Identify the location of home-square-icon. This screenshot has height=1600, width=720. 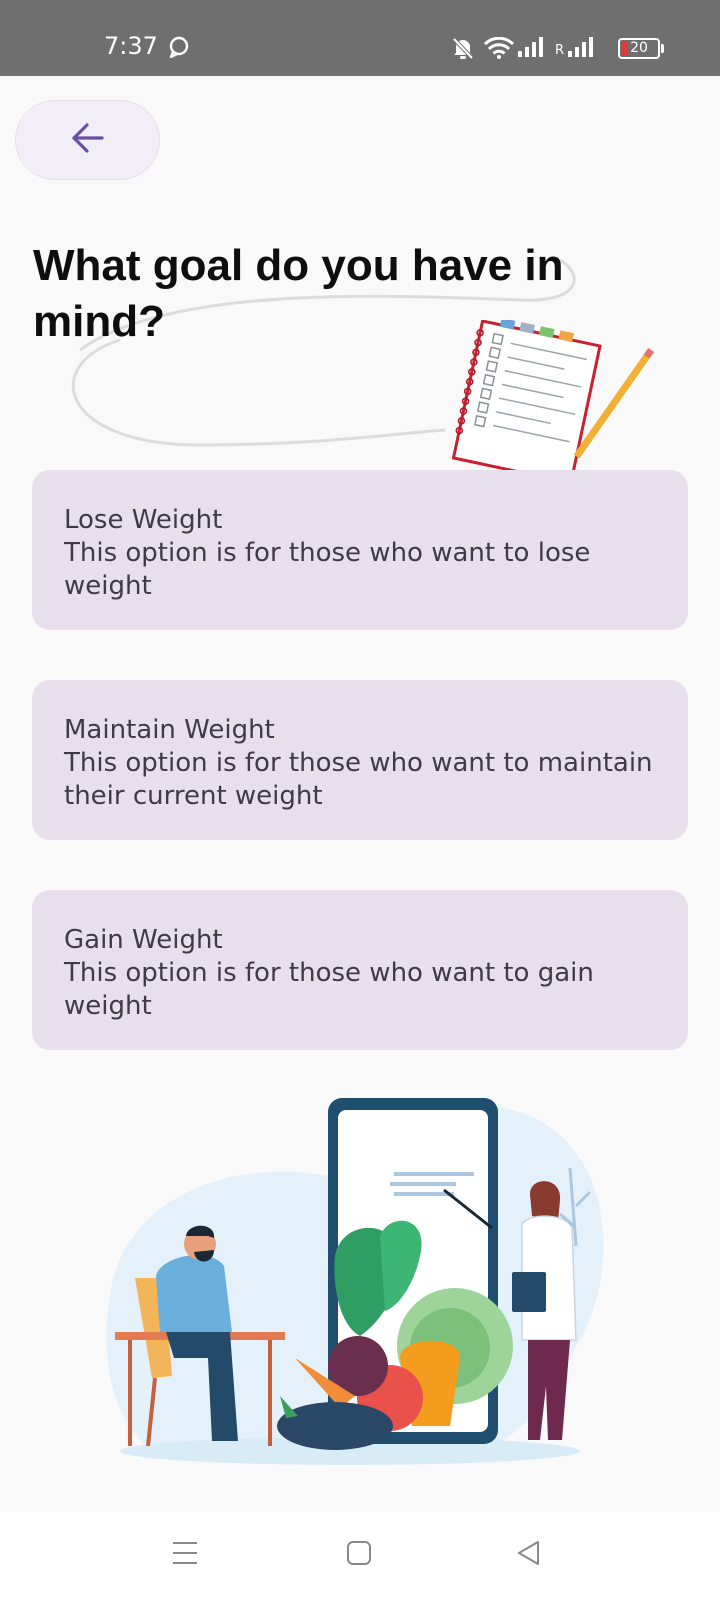
(359, 1555).